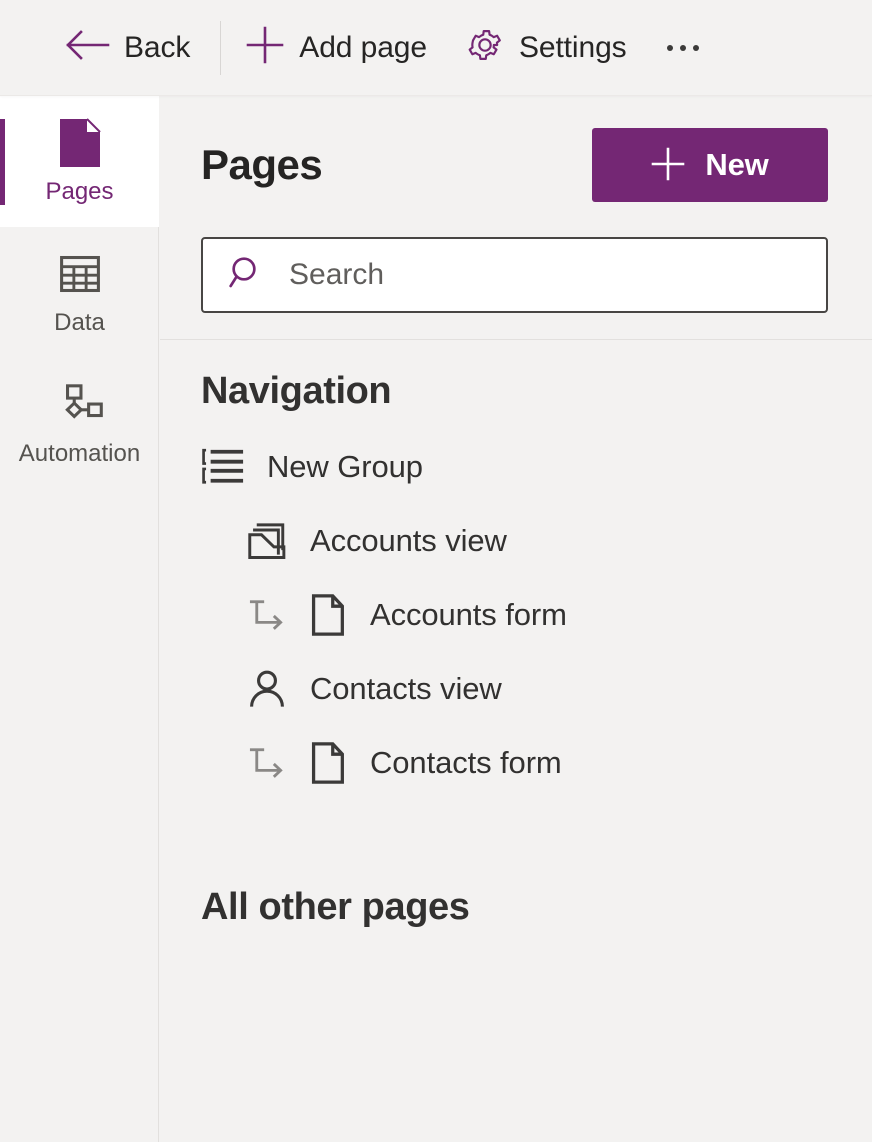  I want to click on tree-label: Contacts view, so click(406, 688).